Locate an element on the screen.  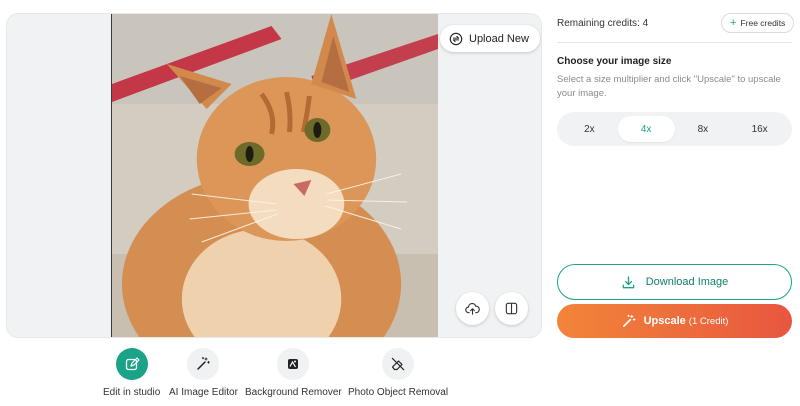
cloud-upload-icon is located at coordinates (472, 309).